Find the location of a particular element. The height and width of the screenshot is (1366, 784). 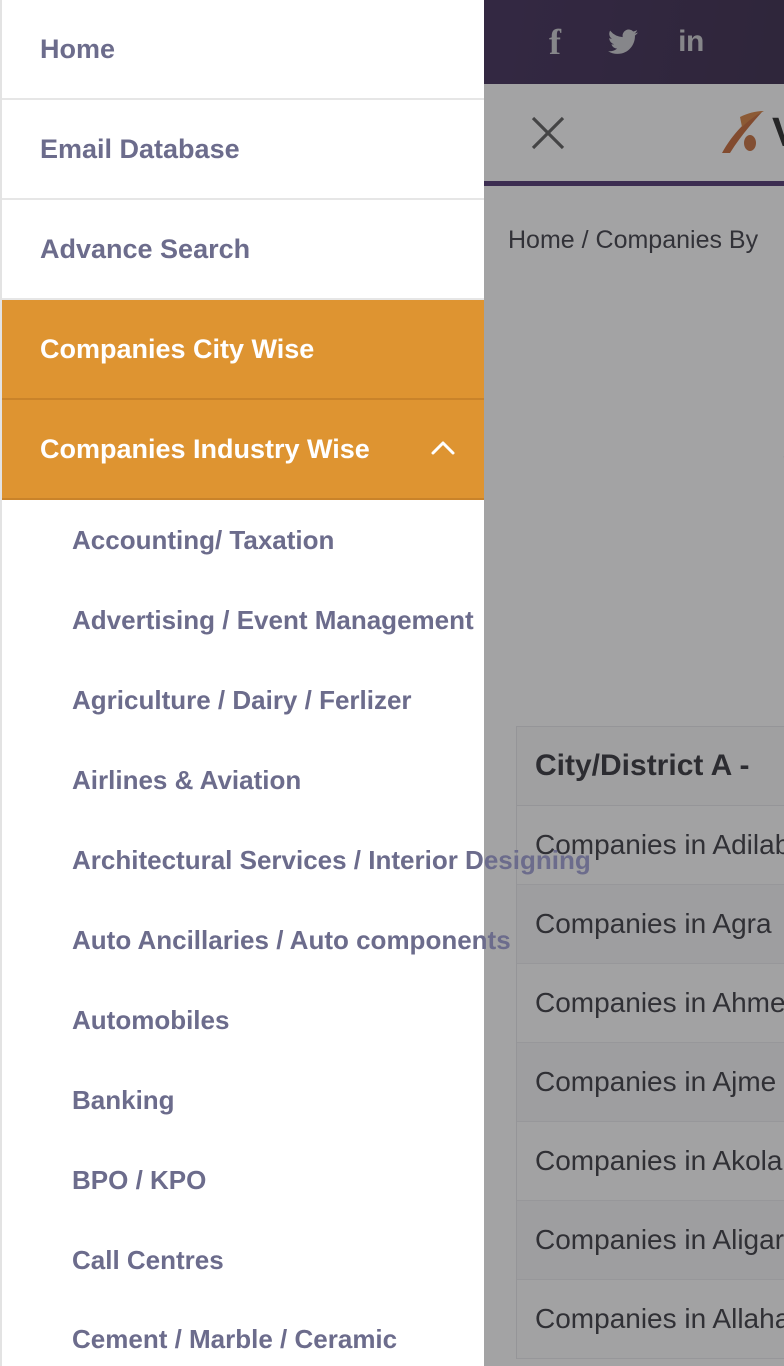

table-row: Companies in Allaha is located at coordinates (650, 1319).